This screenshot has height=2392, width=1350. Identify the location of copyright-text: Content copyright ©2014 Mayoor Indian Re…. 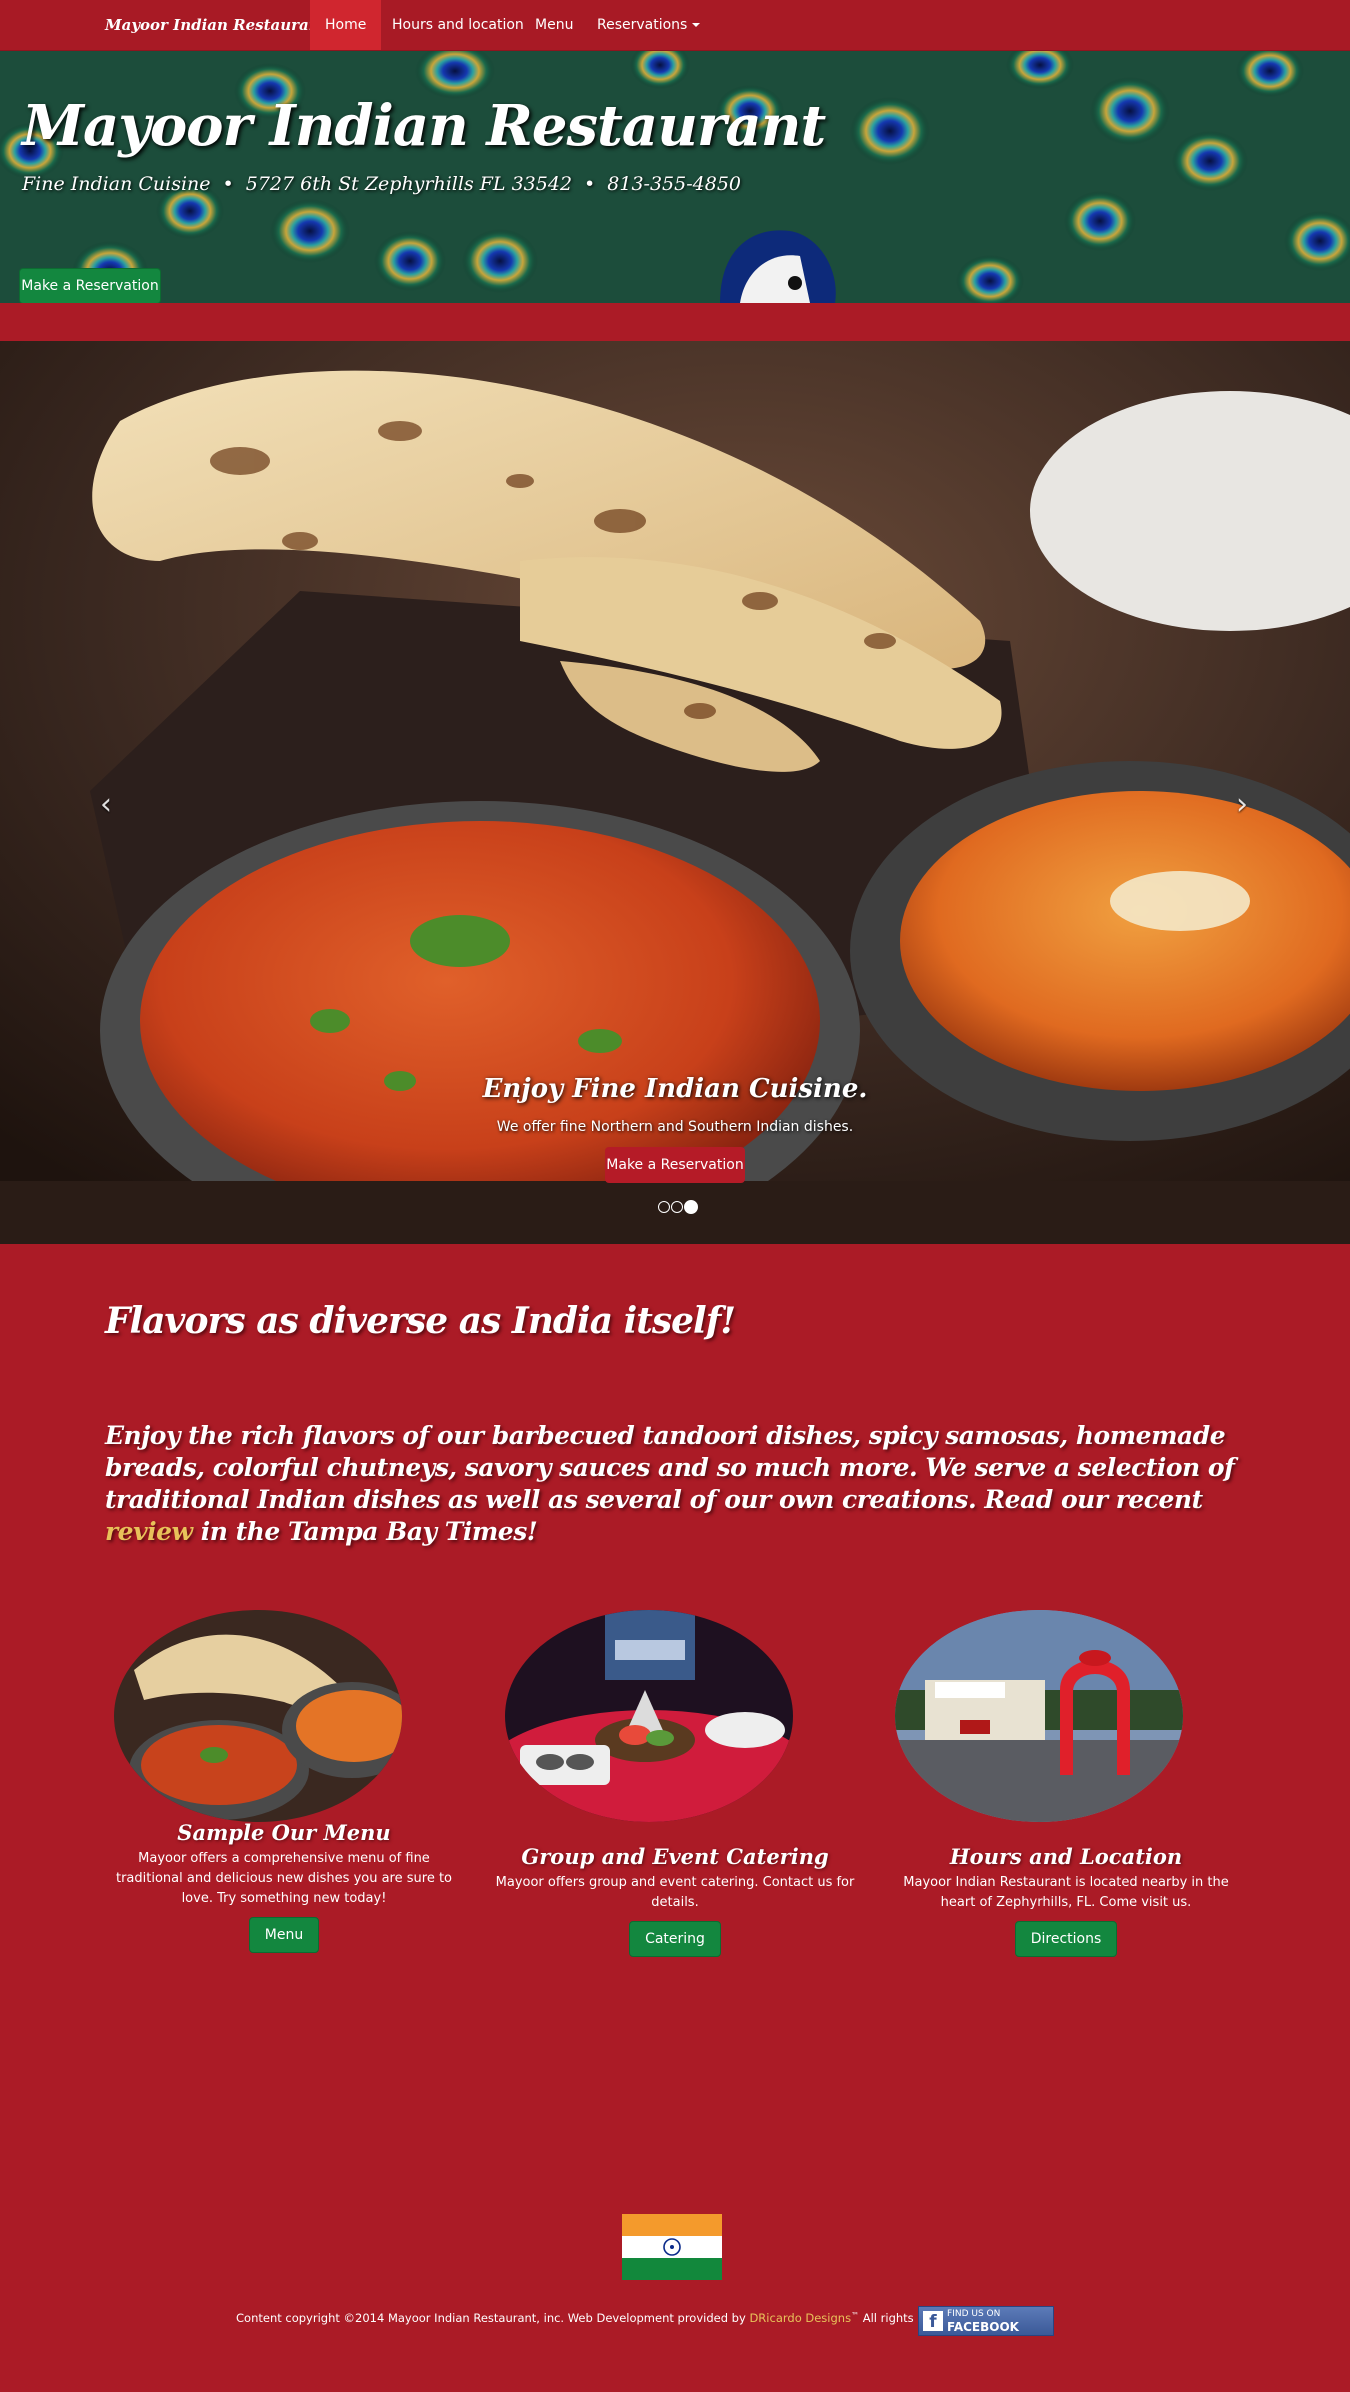
(493, 2318).